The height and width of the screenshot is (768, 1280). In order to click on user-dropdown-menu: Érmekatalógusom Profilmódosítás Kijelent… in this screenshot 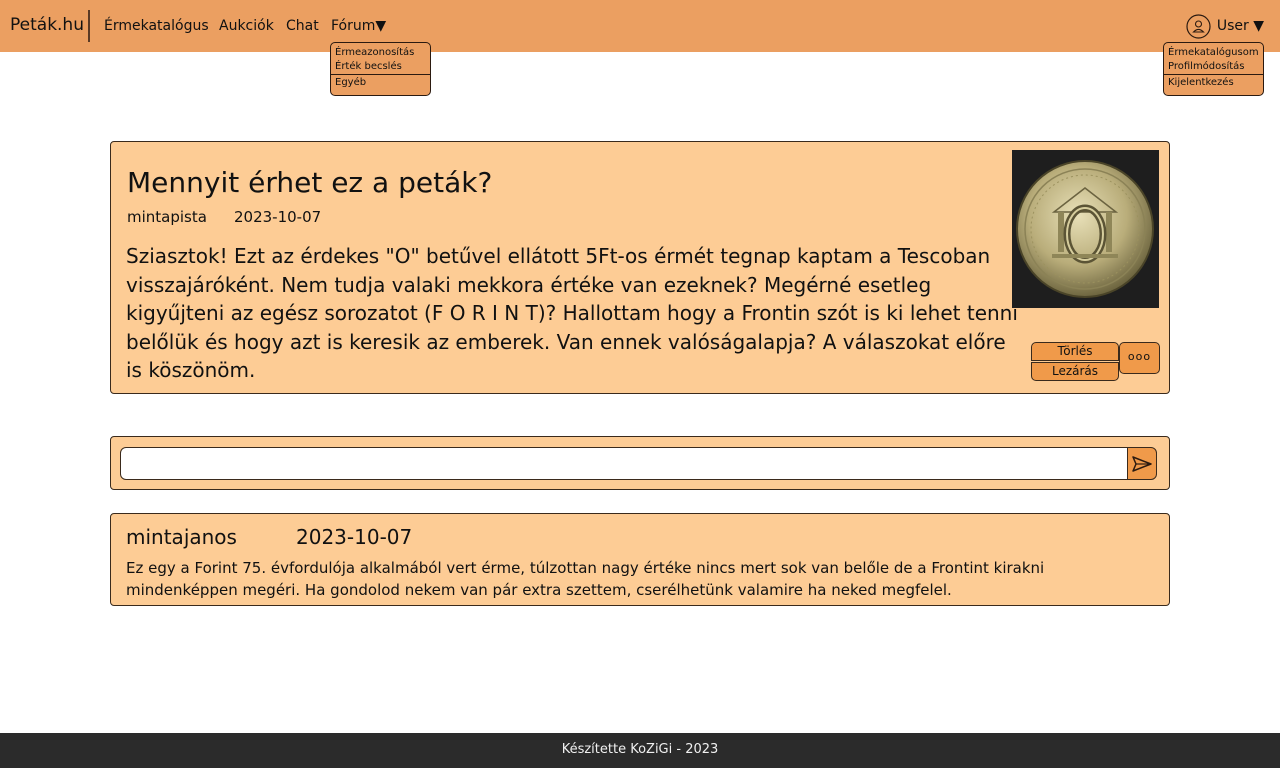, I will do `click(1213, 69)`.